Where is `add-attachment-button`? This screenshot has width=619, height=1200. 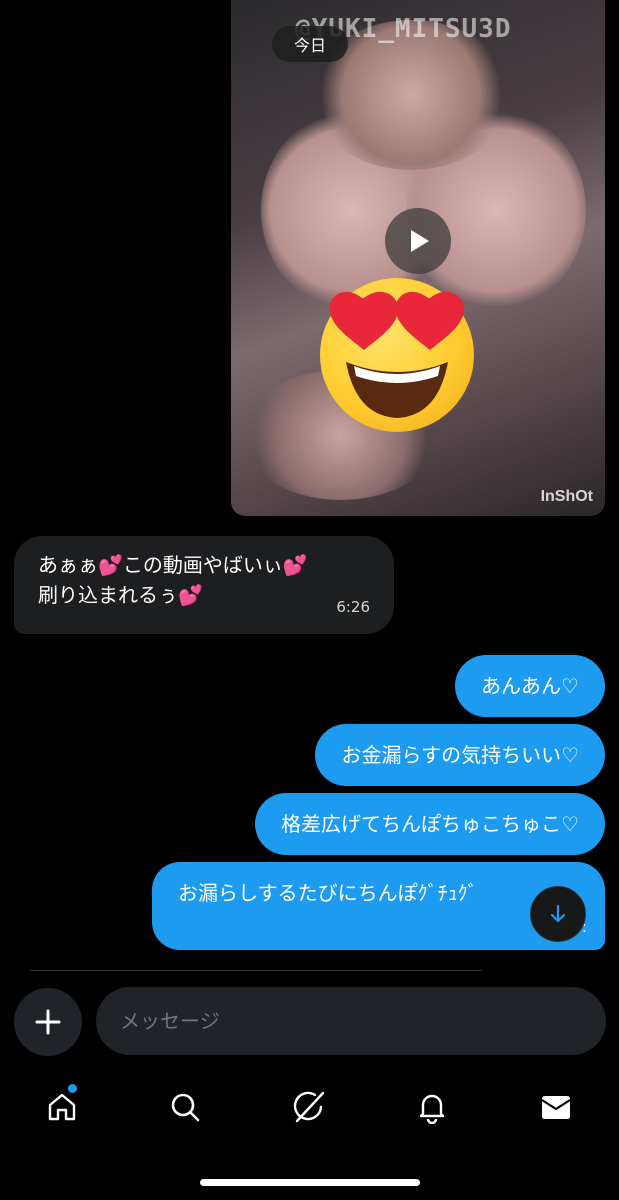 add-attachment-button is located at coordinates (48, 1022).